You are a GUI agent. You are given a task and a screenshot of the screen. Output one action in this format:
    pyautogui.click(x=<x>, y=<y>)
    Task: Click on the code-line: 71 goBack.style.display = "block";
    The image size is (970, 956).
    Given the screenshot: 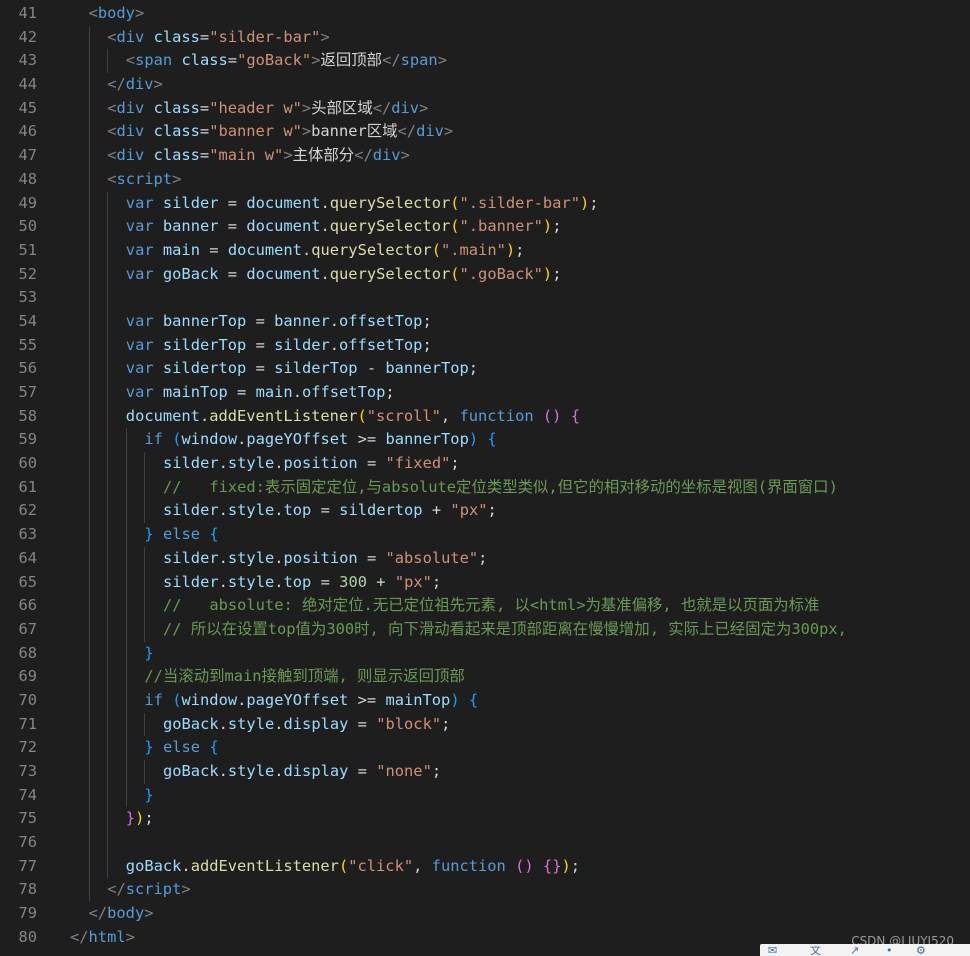 What is the action you would take?
    pyautogui.click(x=485, y=724)
    